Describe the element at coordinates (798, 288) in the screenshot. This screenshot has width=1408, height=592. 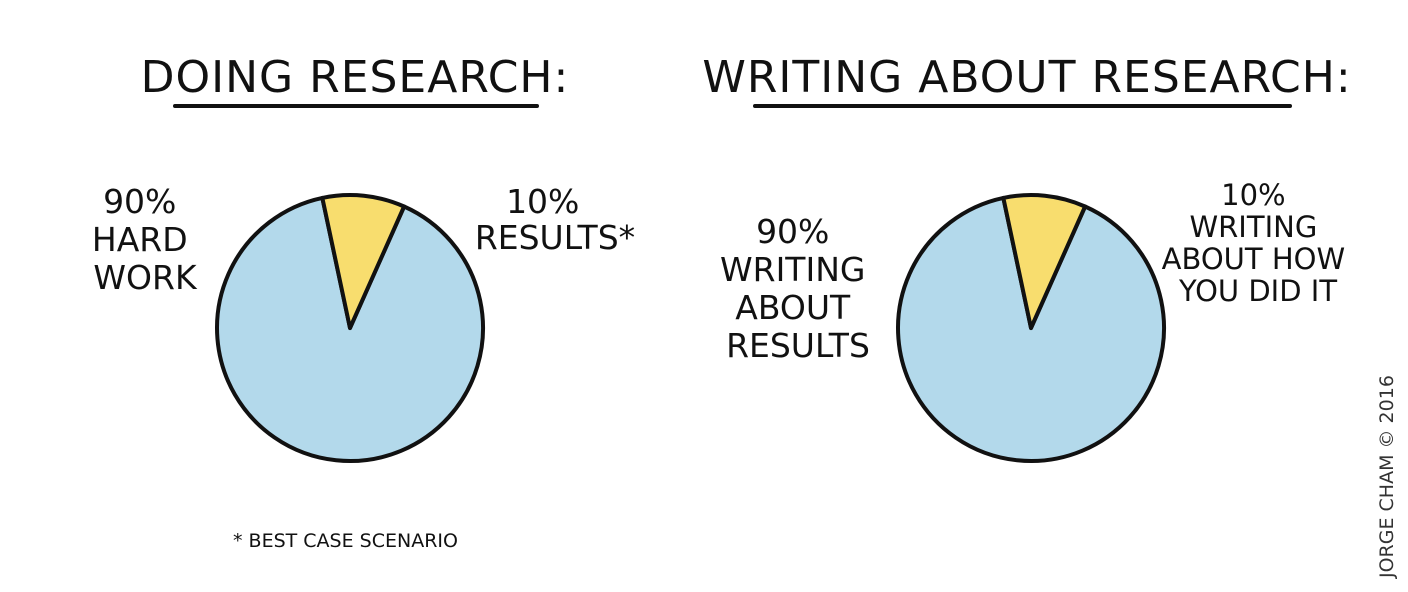
I see `slice-label-writing-about-results: 90% WRITING ABOUT RESULTS` at that location.